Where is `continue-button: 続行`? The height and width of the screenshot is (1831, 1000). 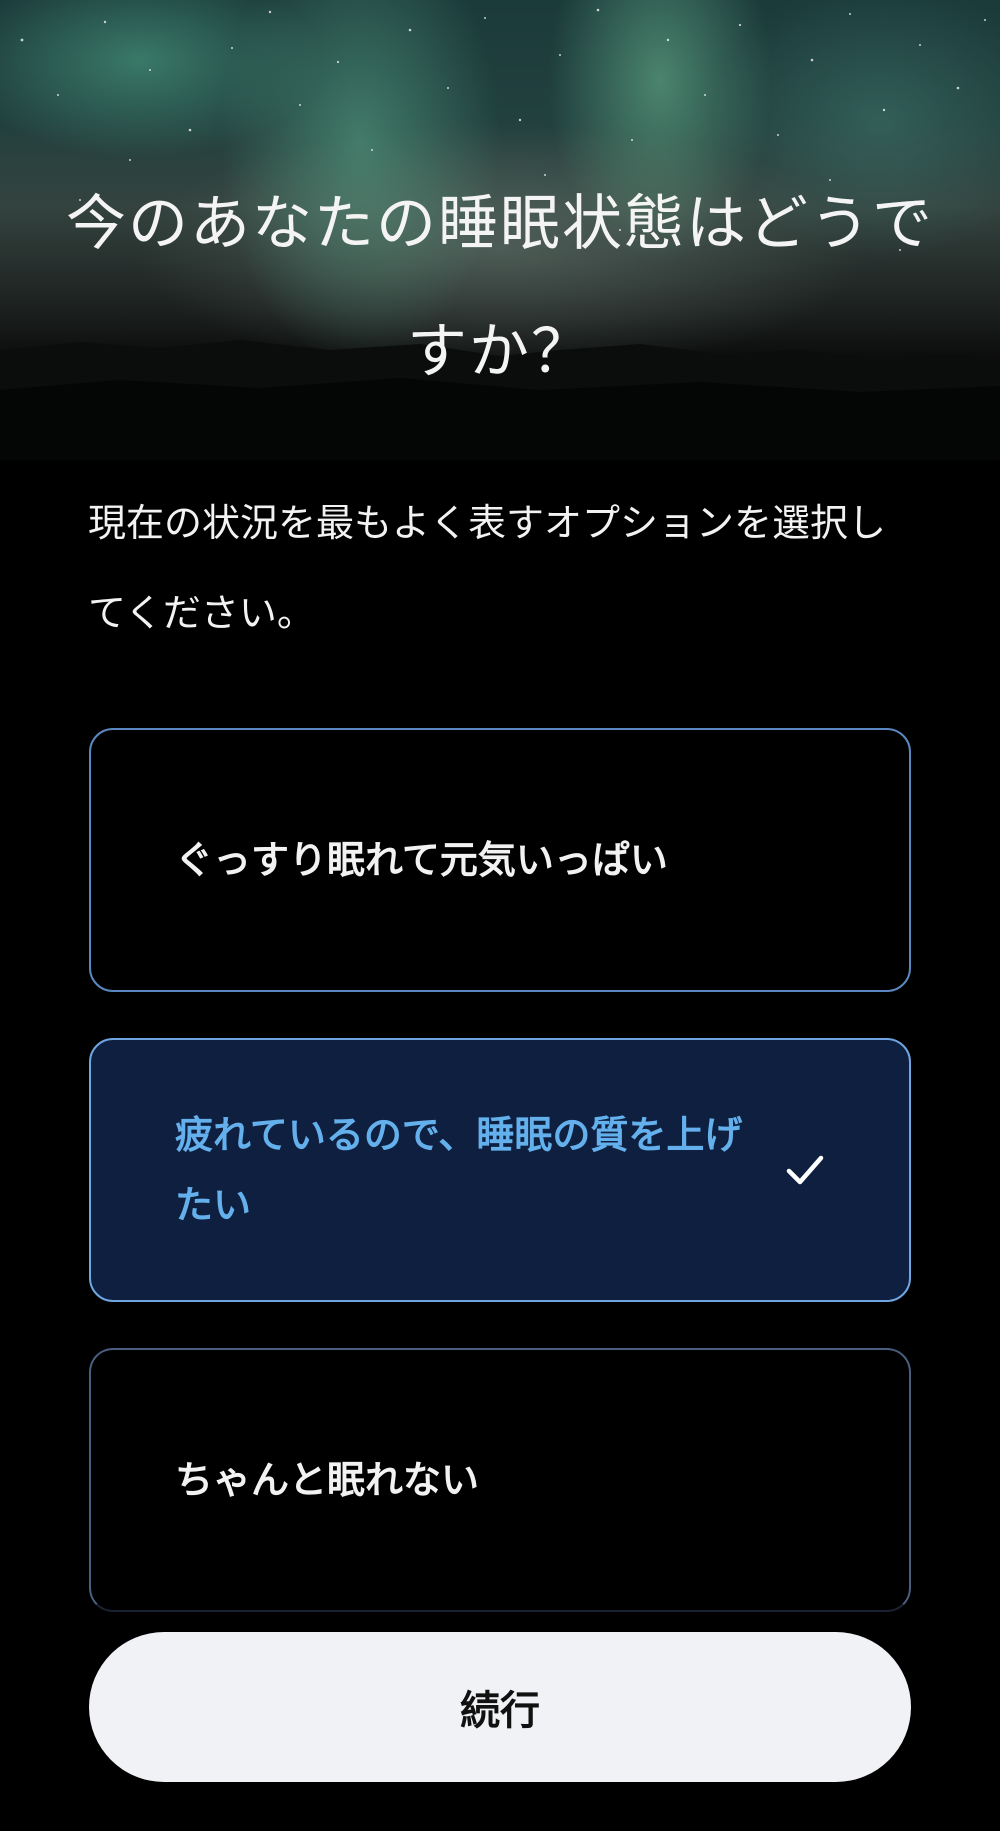 continue-button: 続行 is located at coordinates (500, 1707).